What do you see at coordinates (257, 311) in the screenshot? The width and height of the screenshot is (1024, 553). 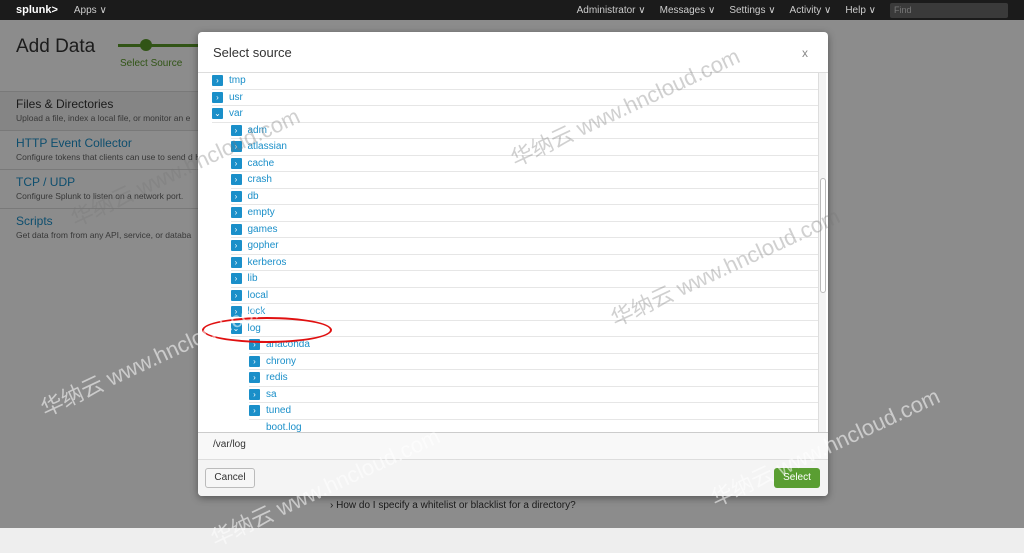 I see `tree-node-label: lock` at bounding box center [257, 311].